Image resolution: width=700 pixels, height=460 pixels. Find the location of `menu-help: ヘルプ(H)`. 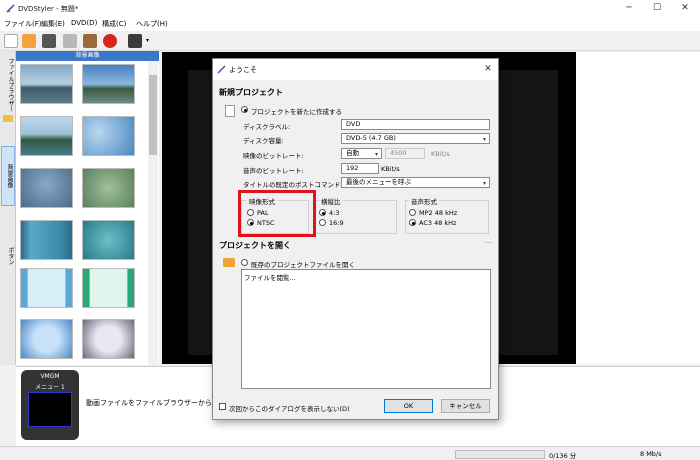

menu-help: ヘルプ(H) is located at coordinates (152, 24).